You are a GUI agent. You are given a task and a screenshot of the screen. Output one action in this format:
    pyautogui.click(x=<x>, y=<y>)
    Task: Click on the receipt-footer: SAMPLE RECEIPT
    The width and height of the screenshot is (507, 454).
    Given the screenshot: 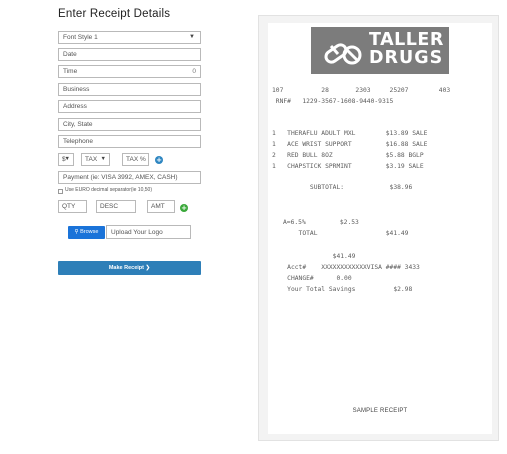 What is the action you would take?
    pyautogui.click(x=380, y=411)
    